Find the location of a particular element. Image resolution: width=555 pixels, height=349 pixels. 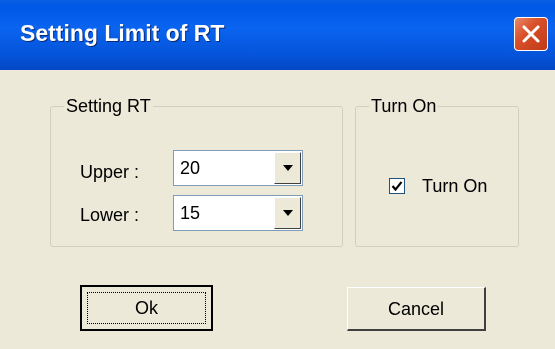

turn-on-legend: Turn On is located at coordinates (404, 106).